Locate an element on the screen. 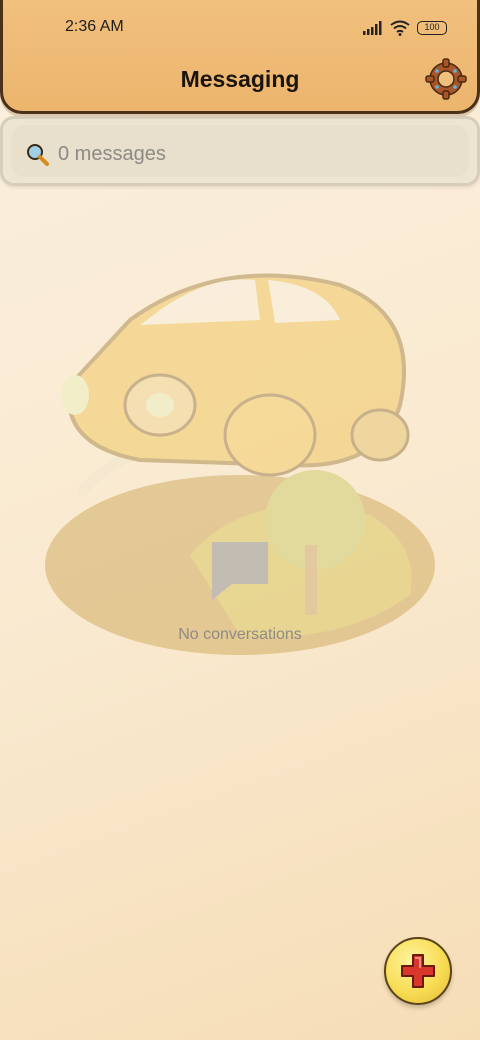 The height and width of the screenshot is (1040, 480). status-icons: 100 is located at coordinates (405, 28).